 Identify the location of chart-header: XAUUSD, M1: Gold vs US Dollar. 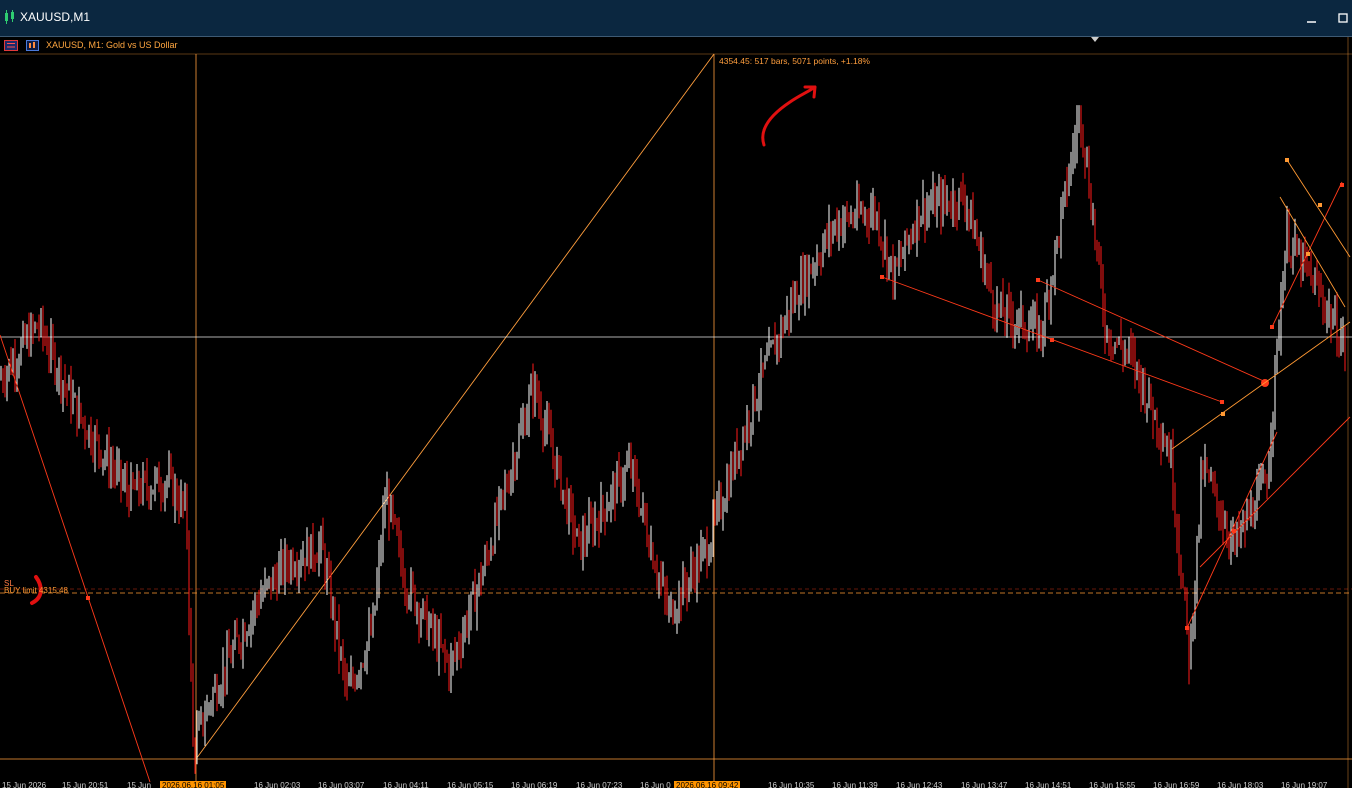
(360, 45).